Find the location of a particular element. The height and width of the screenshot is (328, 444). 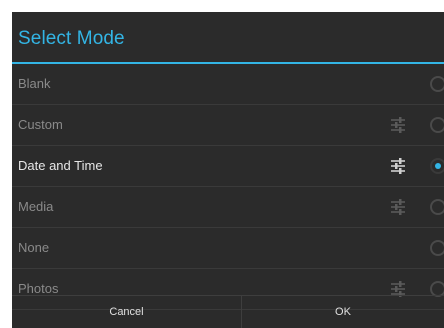

mode-item-custom: Custom is located at coordinates (228, 125).